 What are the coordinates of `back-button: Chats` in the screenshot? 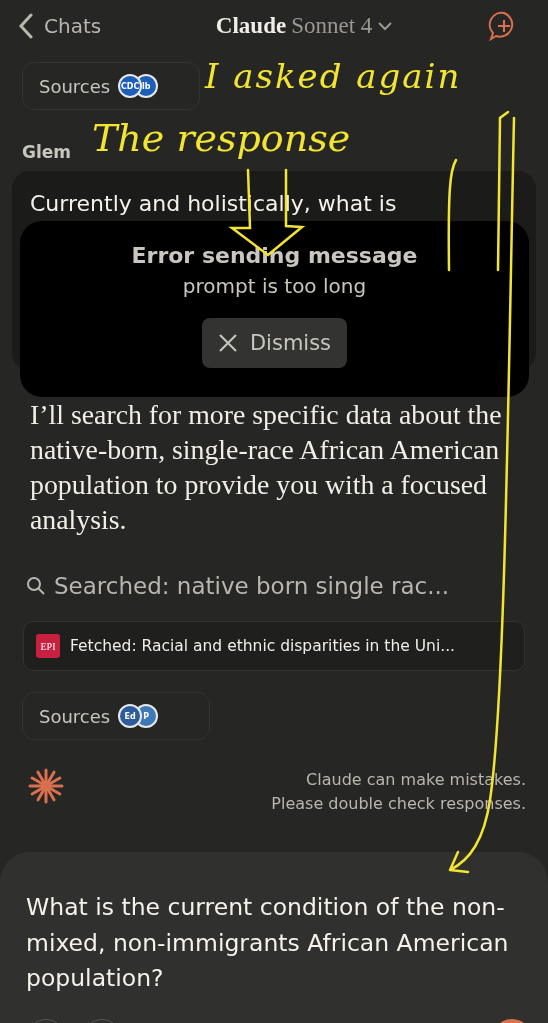 It's located at (60, 26).